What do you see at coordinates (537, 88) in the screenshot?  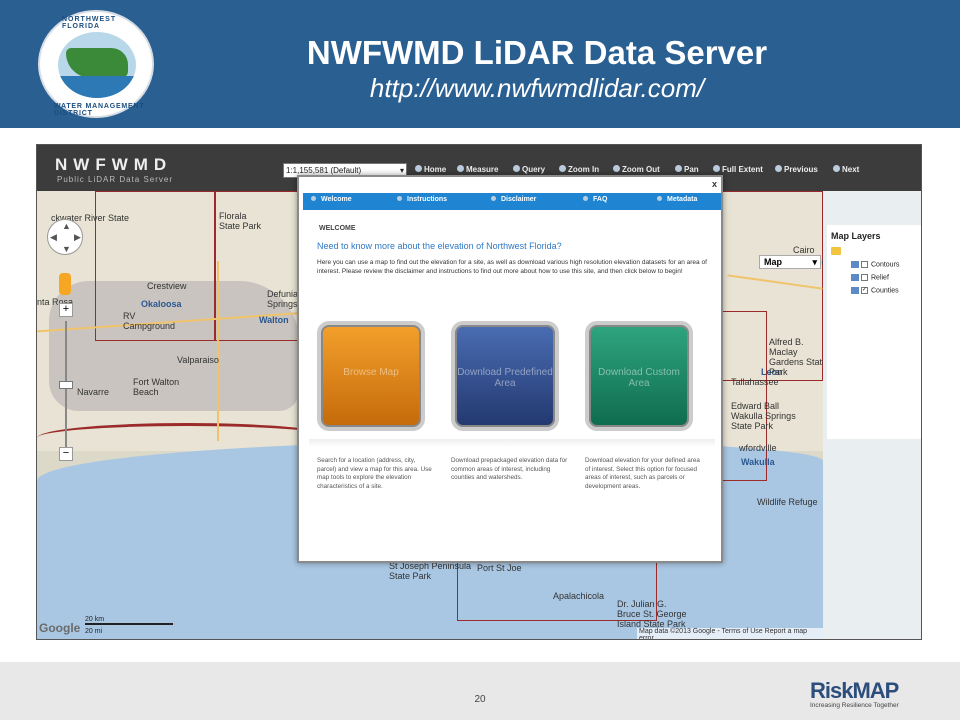 I see `slide-subtitle: http://www.nwfwmdlidar.com/` at bounding box center [537, 88].